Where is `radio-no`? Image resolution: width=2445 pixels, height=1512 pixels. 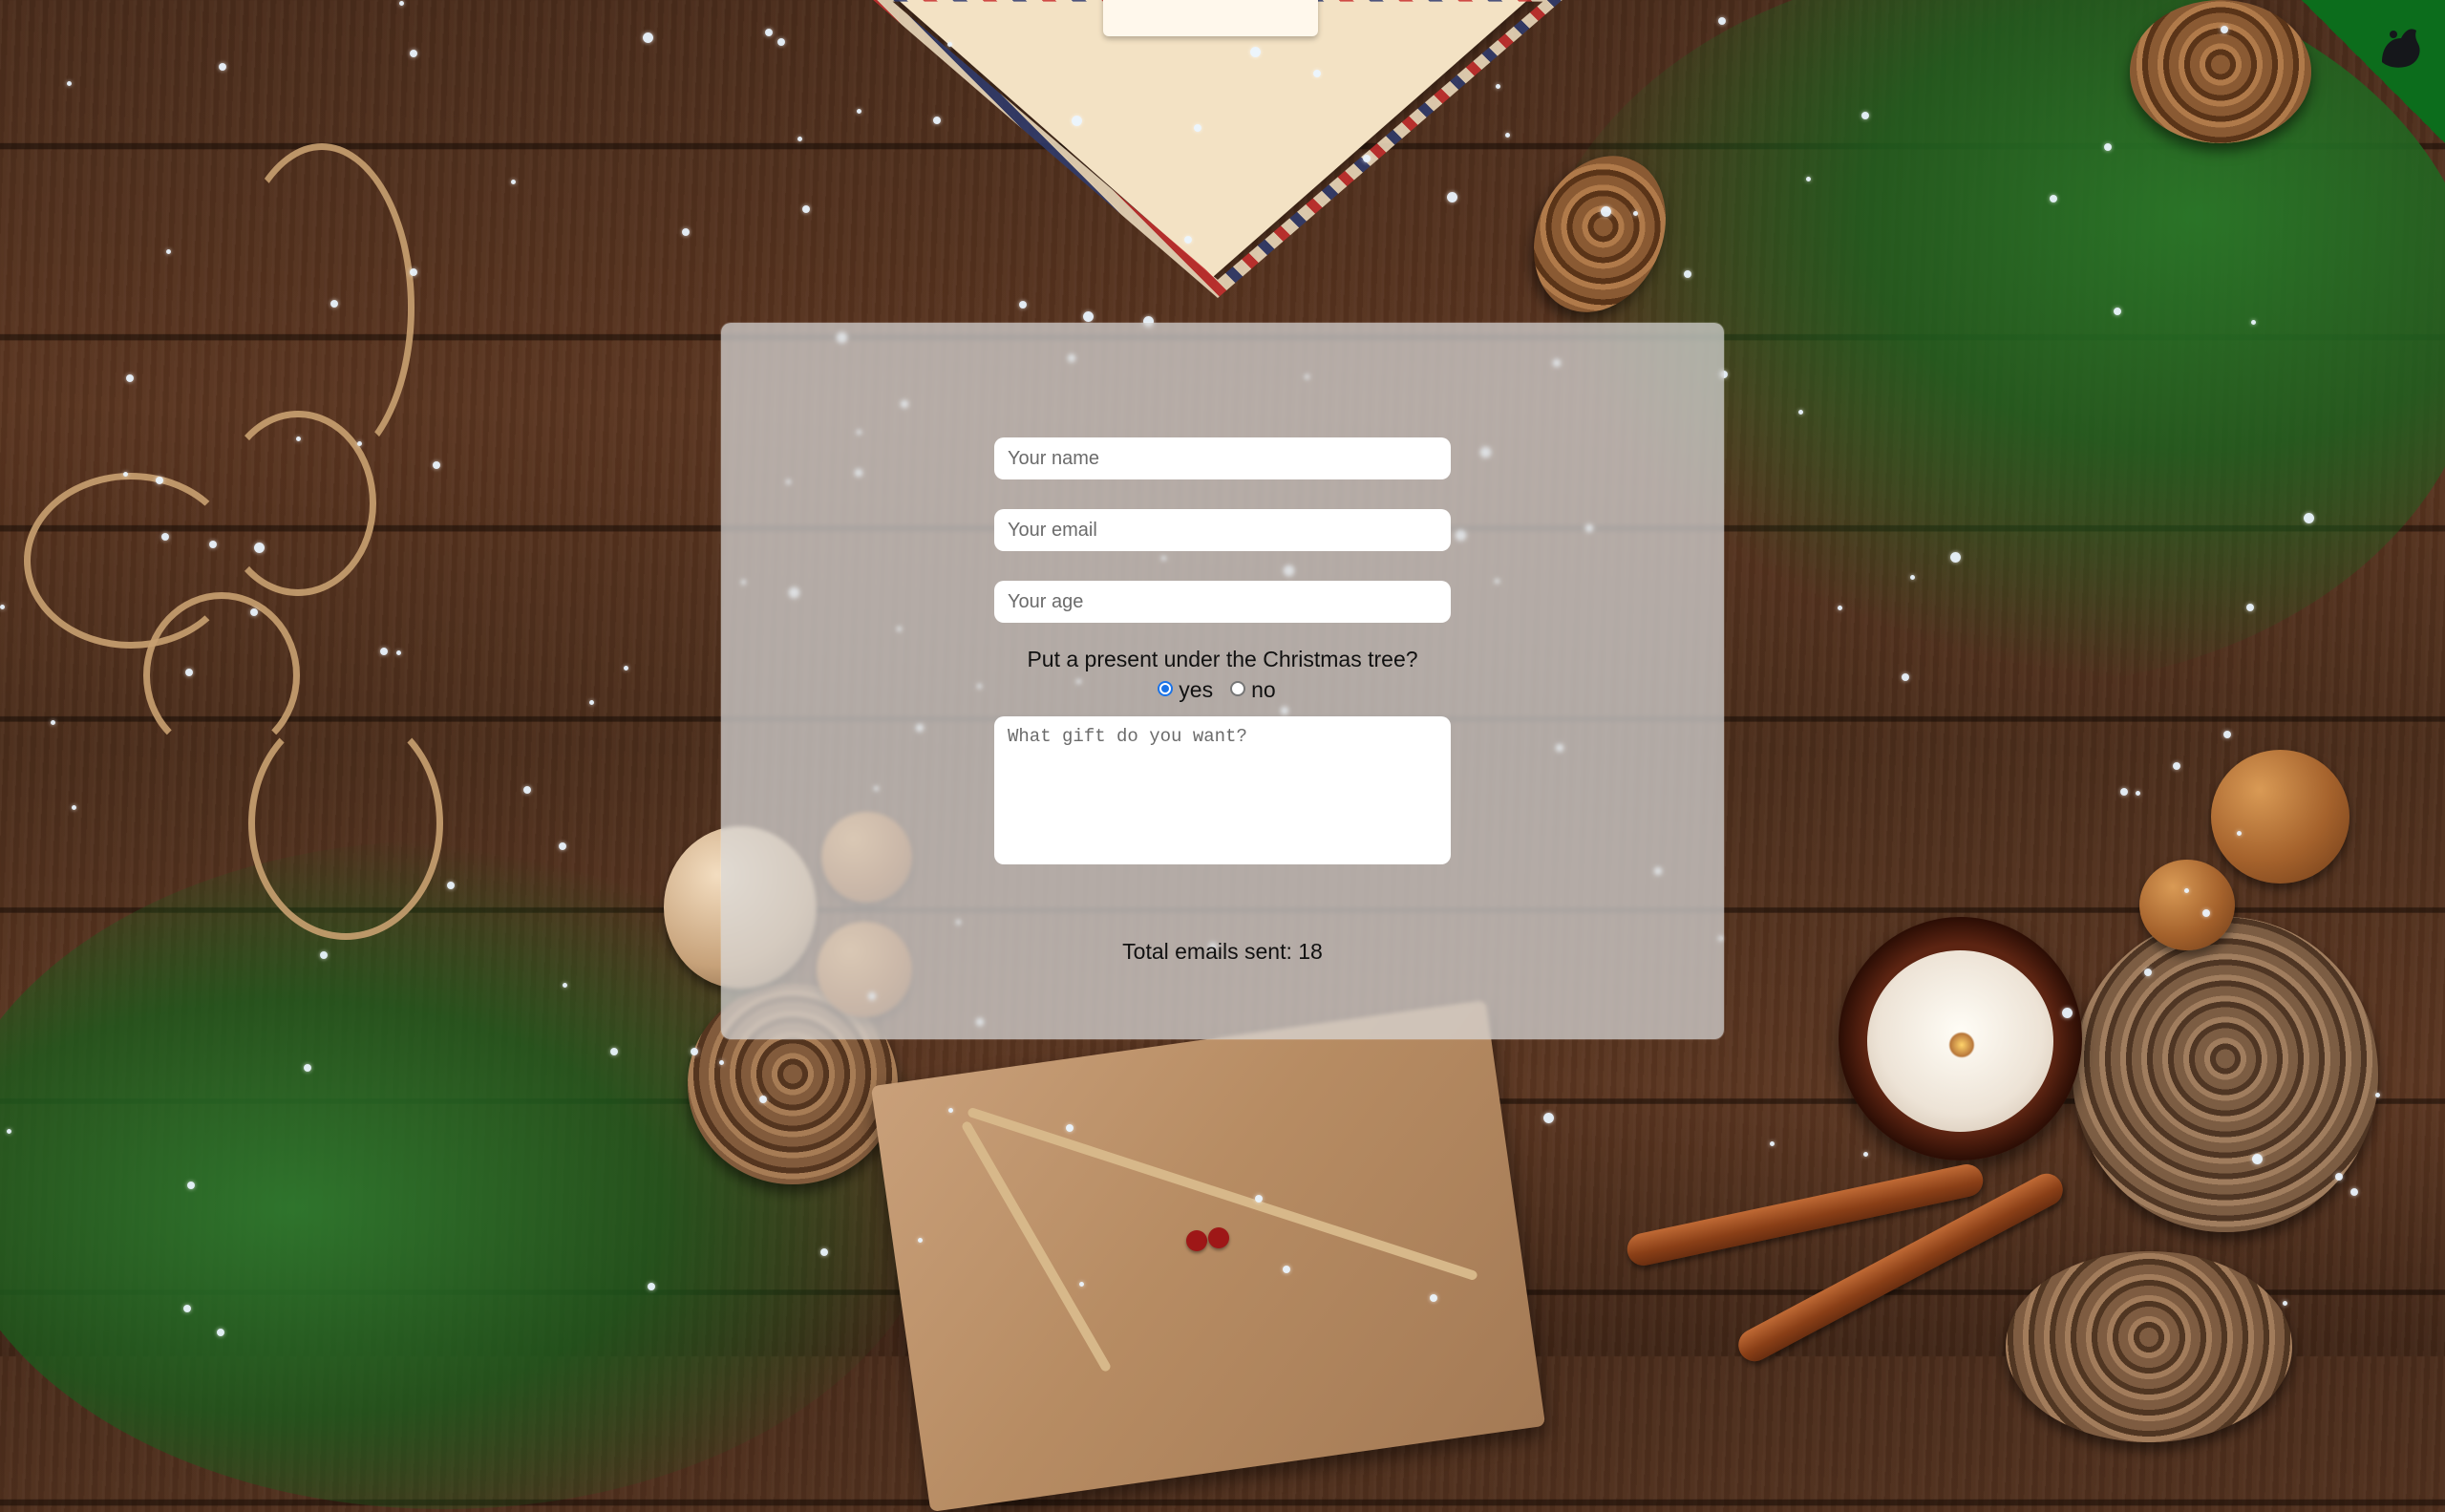 radio-no is located at coordinates (1238, 688).